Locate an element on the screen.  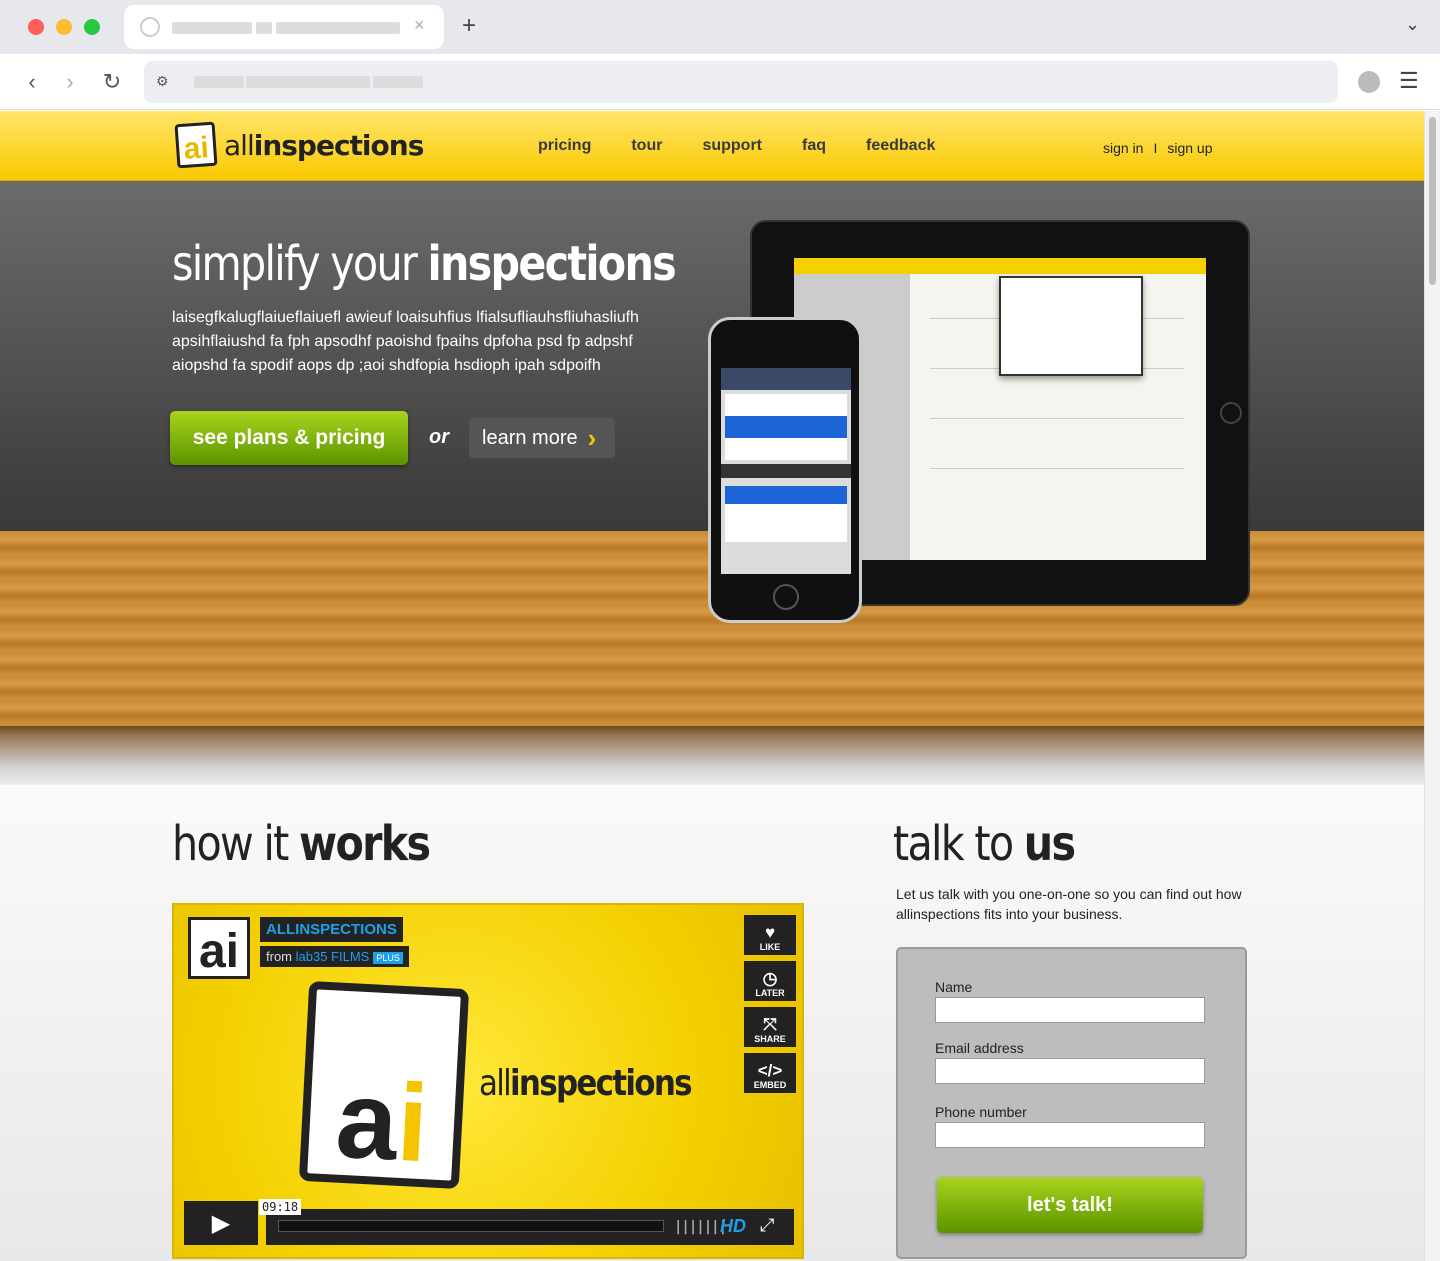
logo-mark: ai is located at coordinates (196, 145).